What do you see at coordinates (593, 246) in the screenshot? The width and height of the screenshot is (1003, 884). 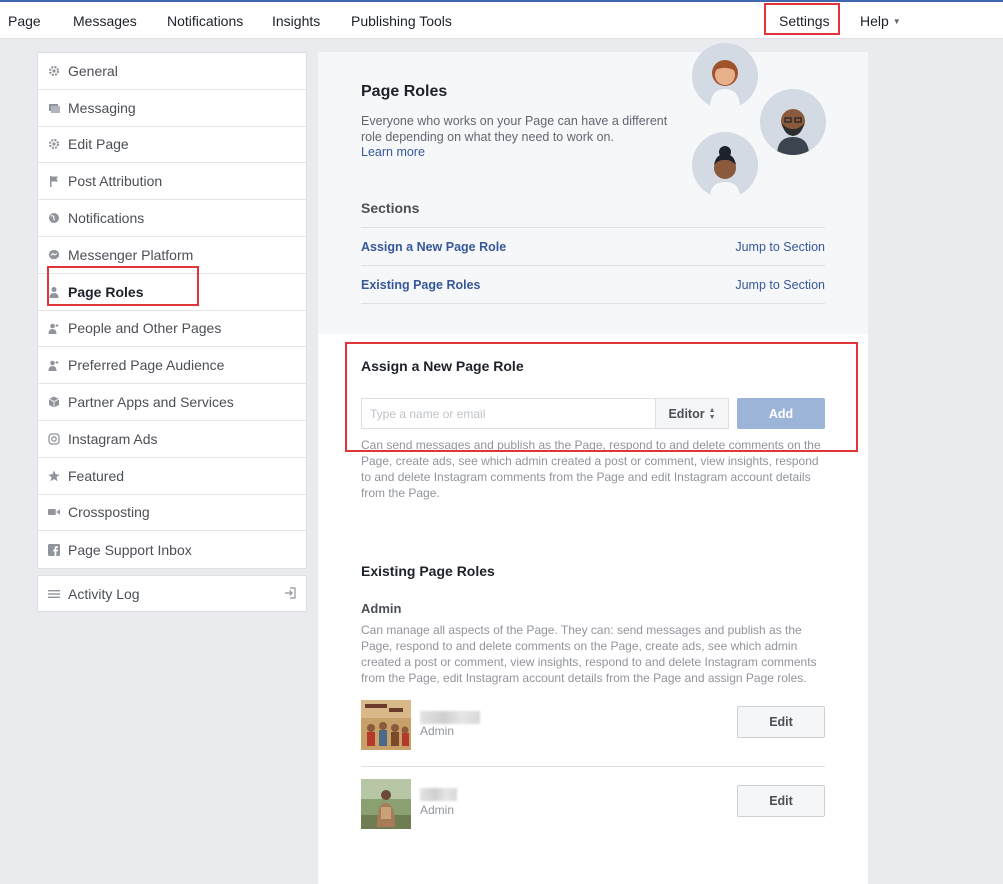 I see `section-row-assign: Assign a New Page Role Jump to Section` at bounding box center [593, 246].